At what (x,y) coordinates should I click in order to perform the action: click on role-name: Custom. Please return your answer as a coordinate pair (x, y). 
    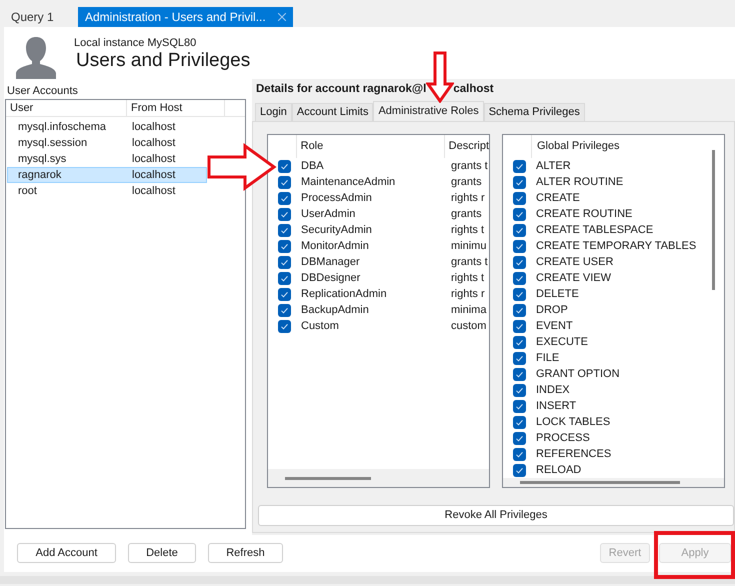
    Looking at the image, I should click on (320, 326).